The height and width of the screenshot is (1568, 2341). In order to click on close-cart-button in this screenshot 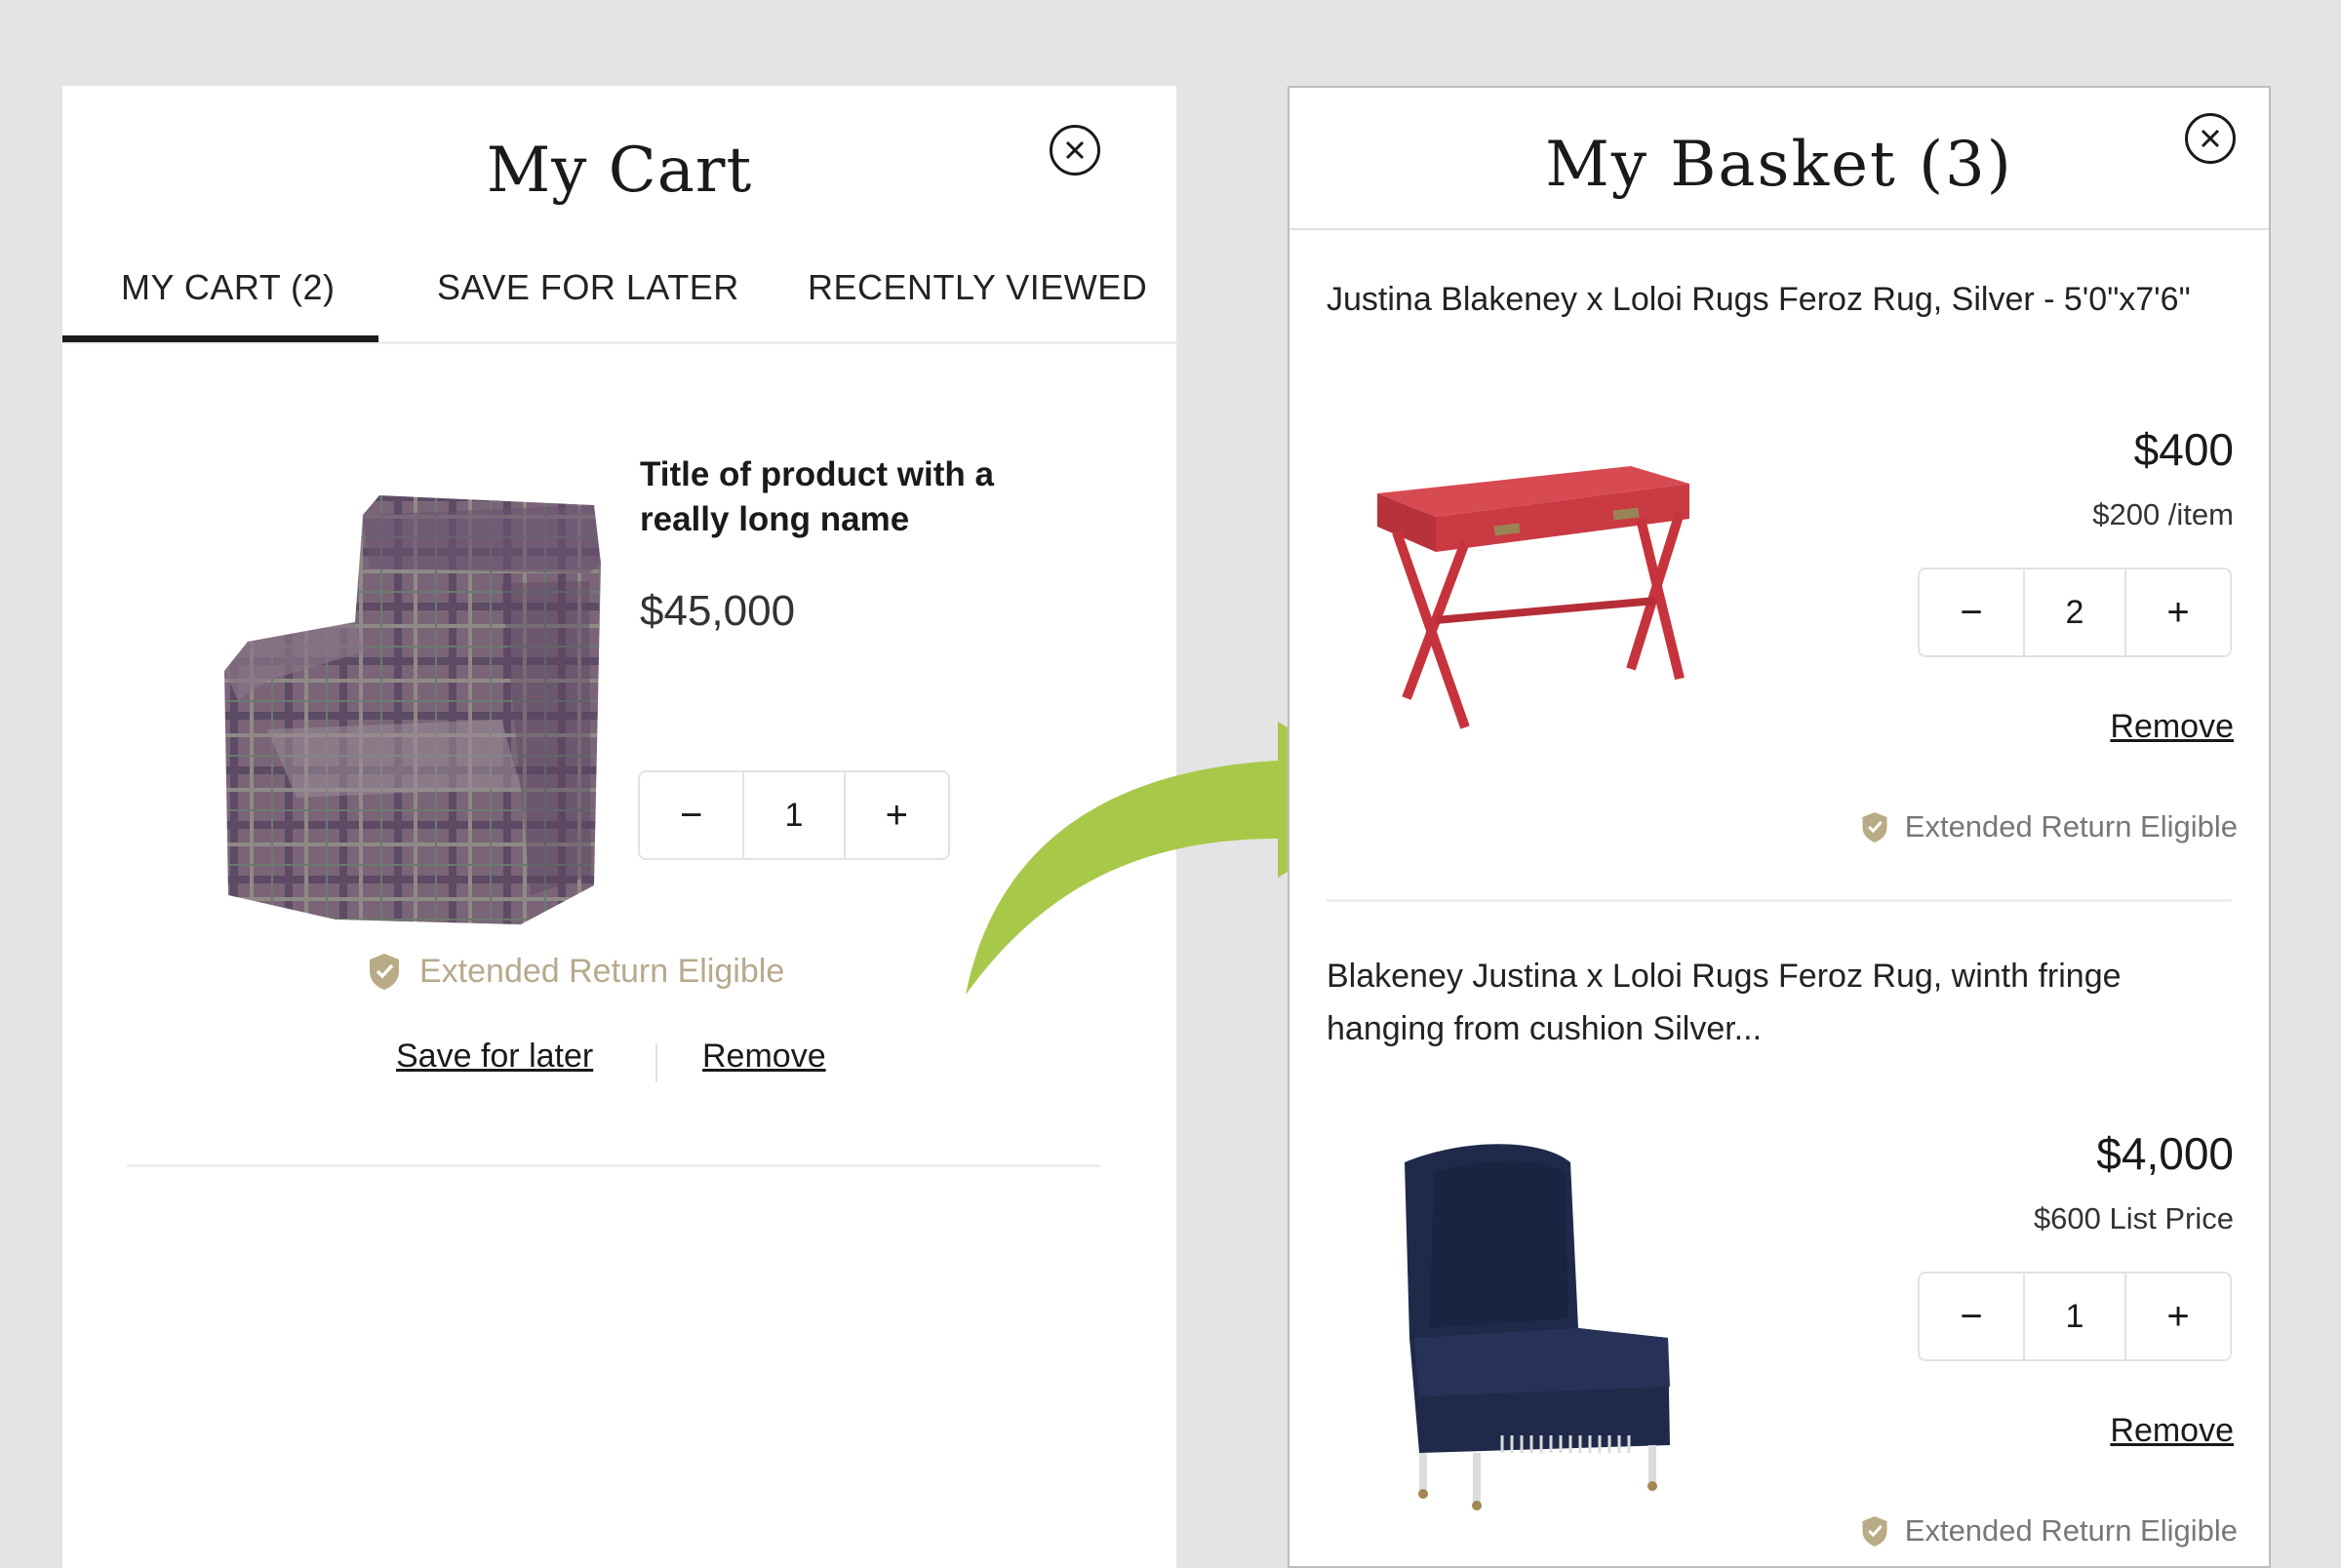, I will do `click(1075, 150)`.